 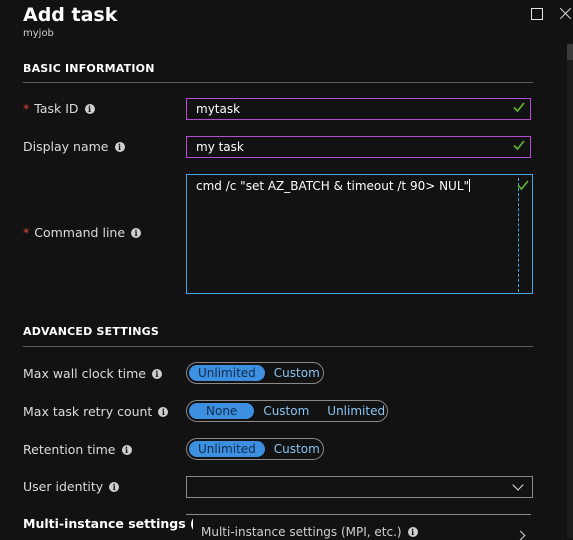 What do you see at coordinates (70, 15) in the screenshot?
I see `page-title: Add task` at bounding box center [70, 15].